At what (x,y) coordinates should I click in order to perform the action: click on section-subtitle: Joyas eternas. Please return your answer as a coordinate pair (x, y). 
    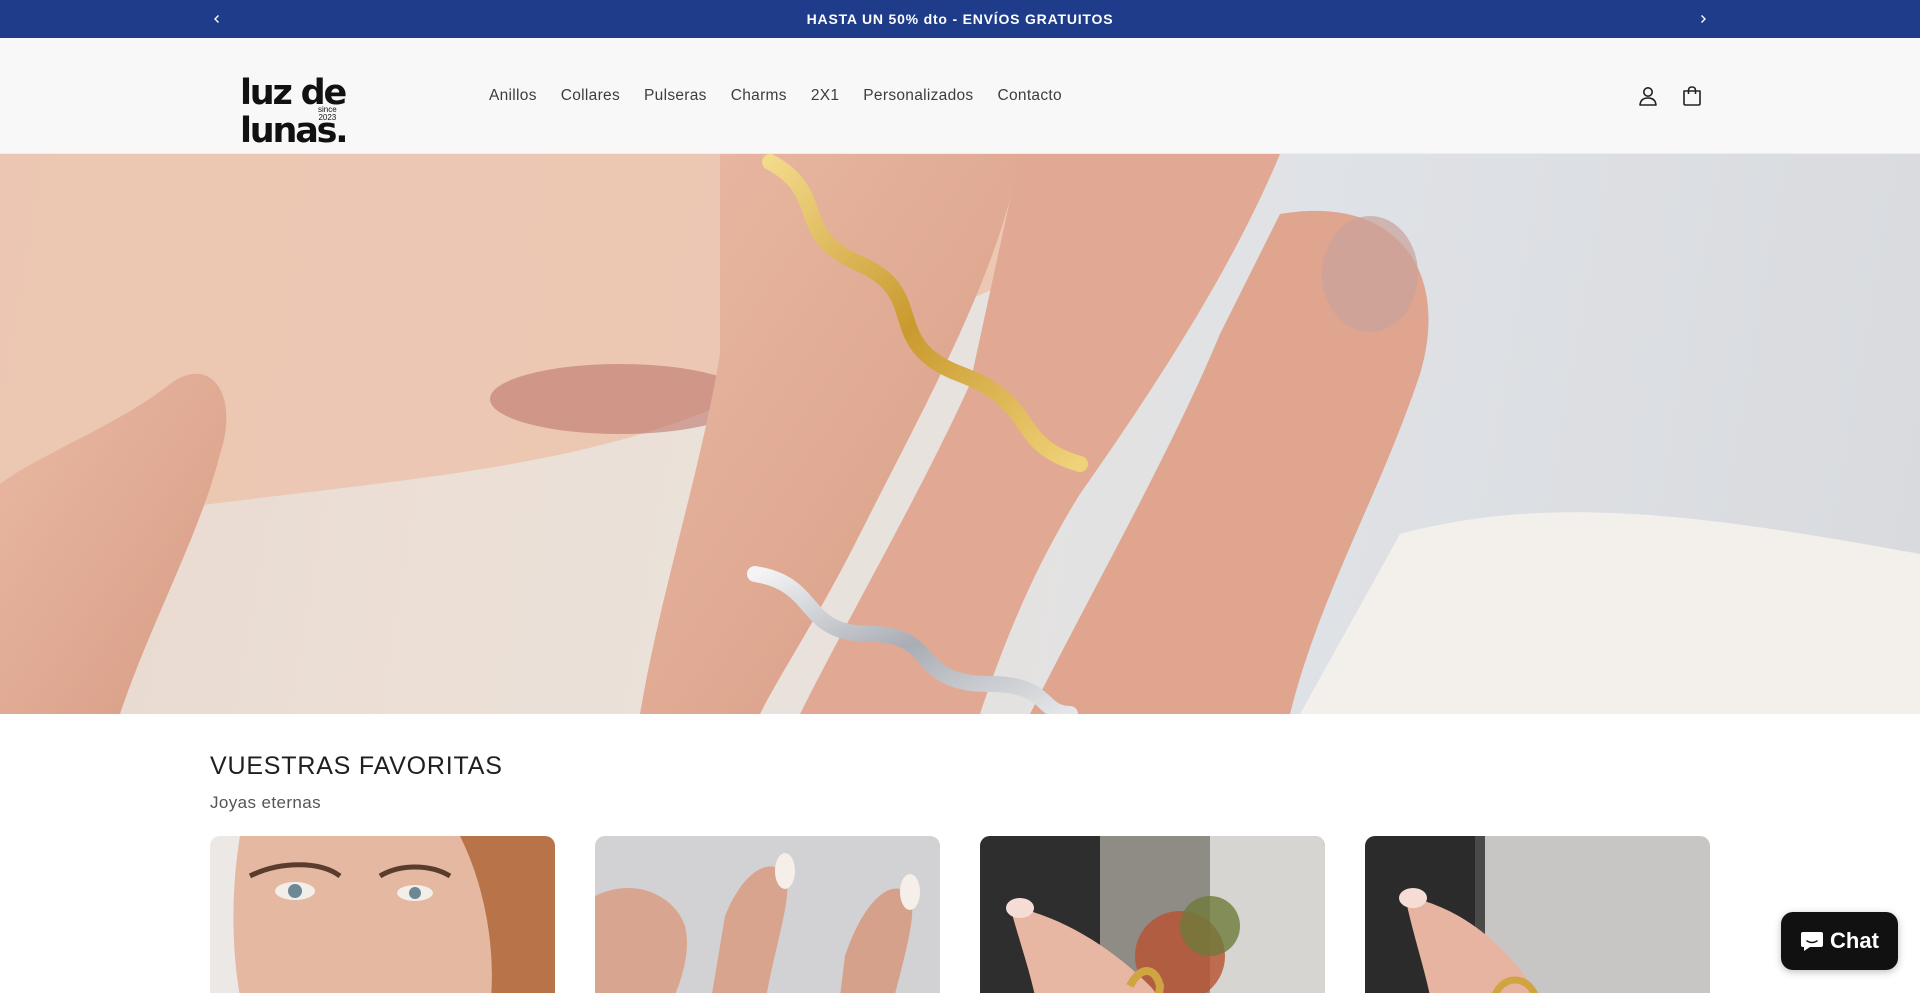
    Looking at the image, I should click on (266, 802).